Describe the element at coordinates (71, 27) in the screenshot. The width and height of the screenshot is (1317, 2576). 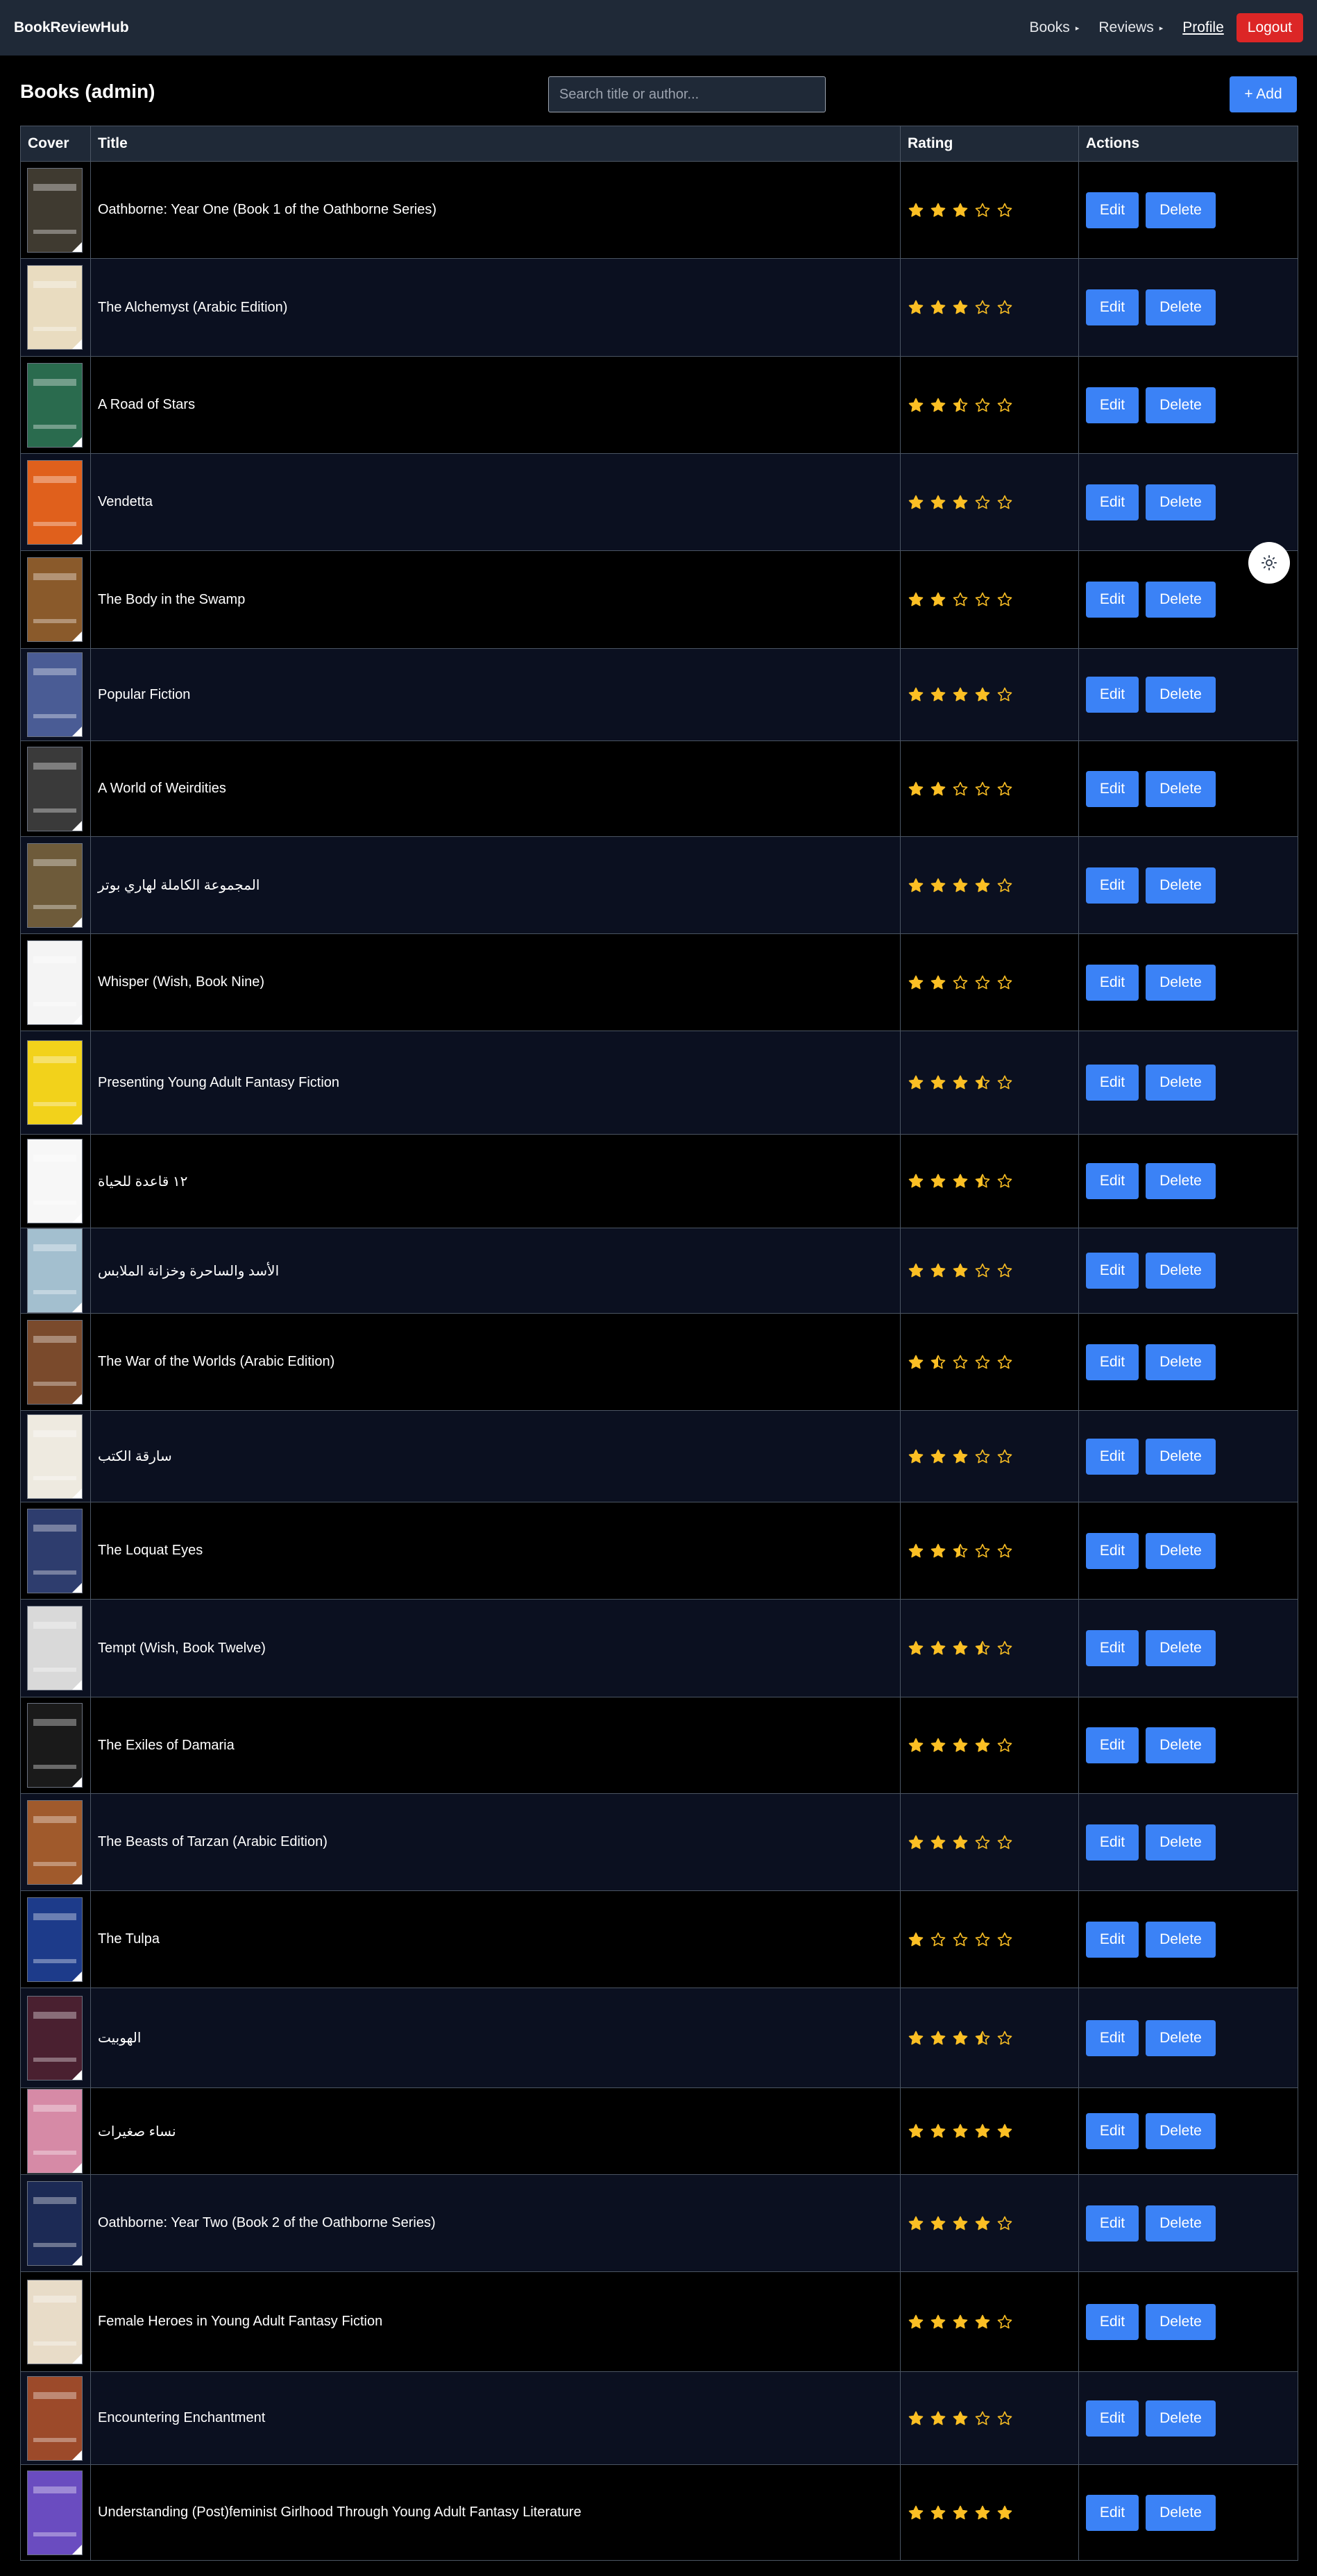
I see `brand-logo: BookReviewHub` at that location.